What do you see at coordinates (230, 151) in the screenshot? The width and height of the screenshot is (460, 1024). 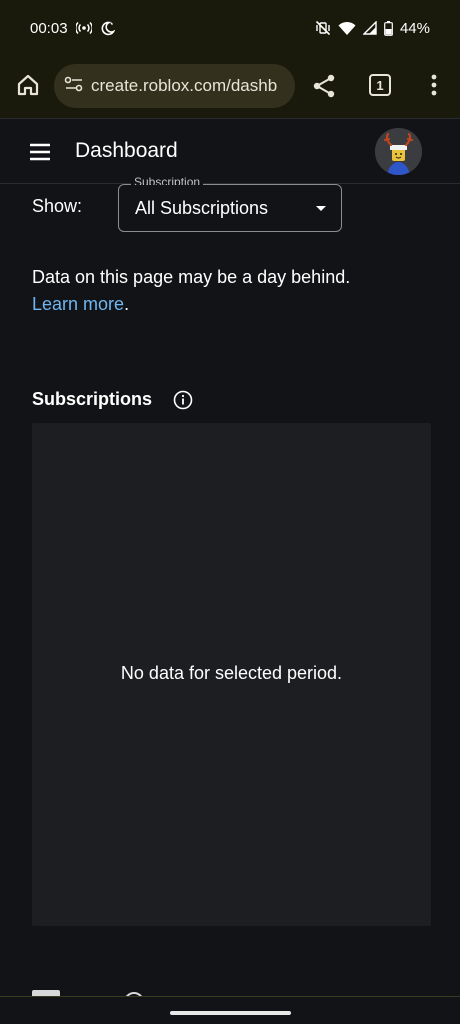 I see `app-header: Dashboard` at bounding box center [230, 151].